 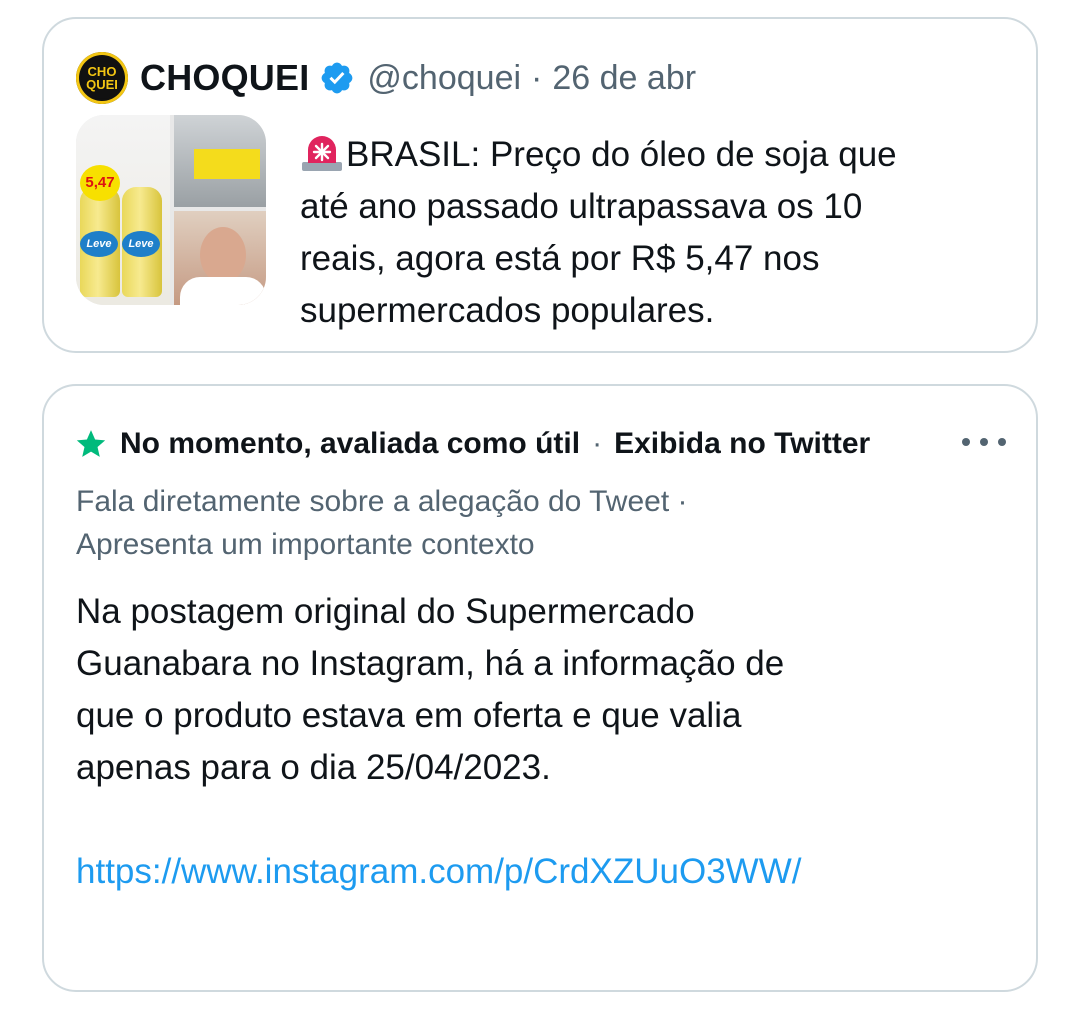 I want to click on note-source-link: https://www.instagram.com/p/CrdXZUuO3WW/, so click(x=516, y=872).